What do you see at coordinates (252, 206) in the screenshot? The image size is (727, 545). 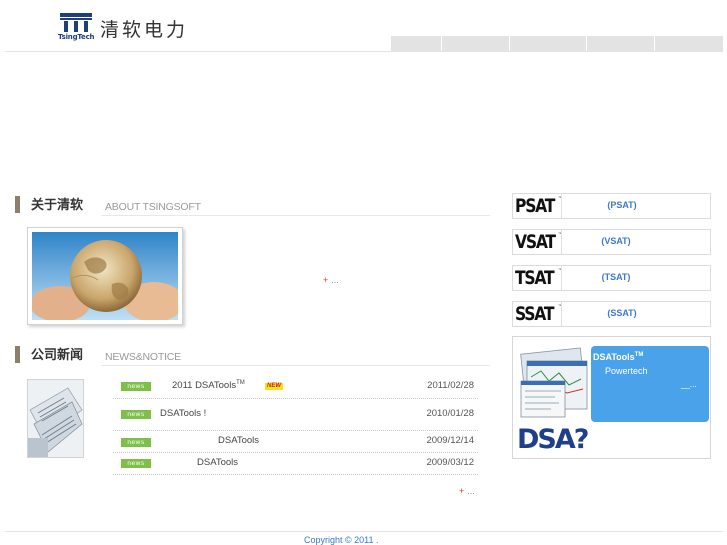 I see `about-section-header: 关于清软 ABOUT TSINGSOFT` at bounding box center [252, 206].